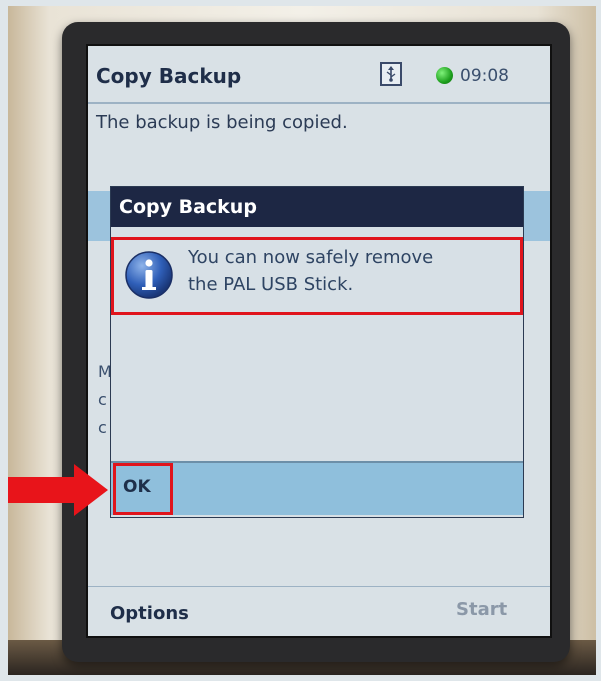 The image size is (601, 681). I want to click on green-status-icon, so click(444, 75).